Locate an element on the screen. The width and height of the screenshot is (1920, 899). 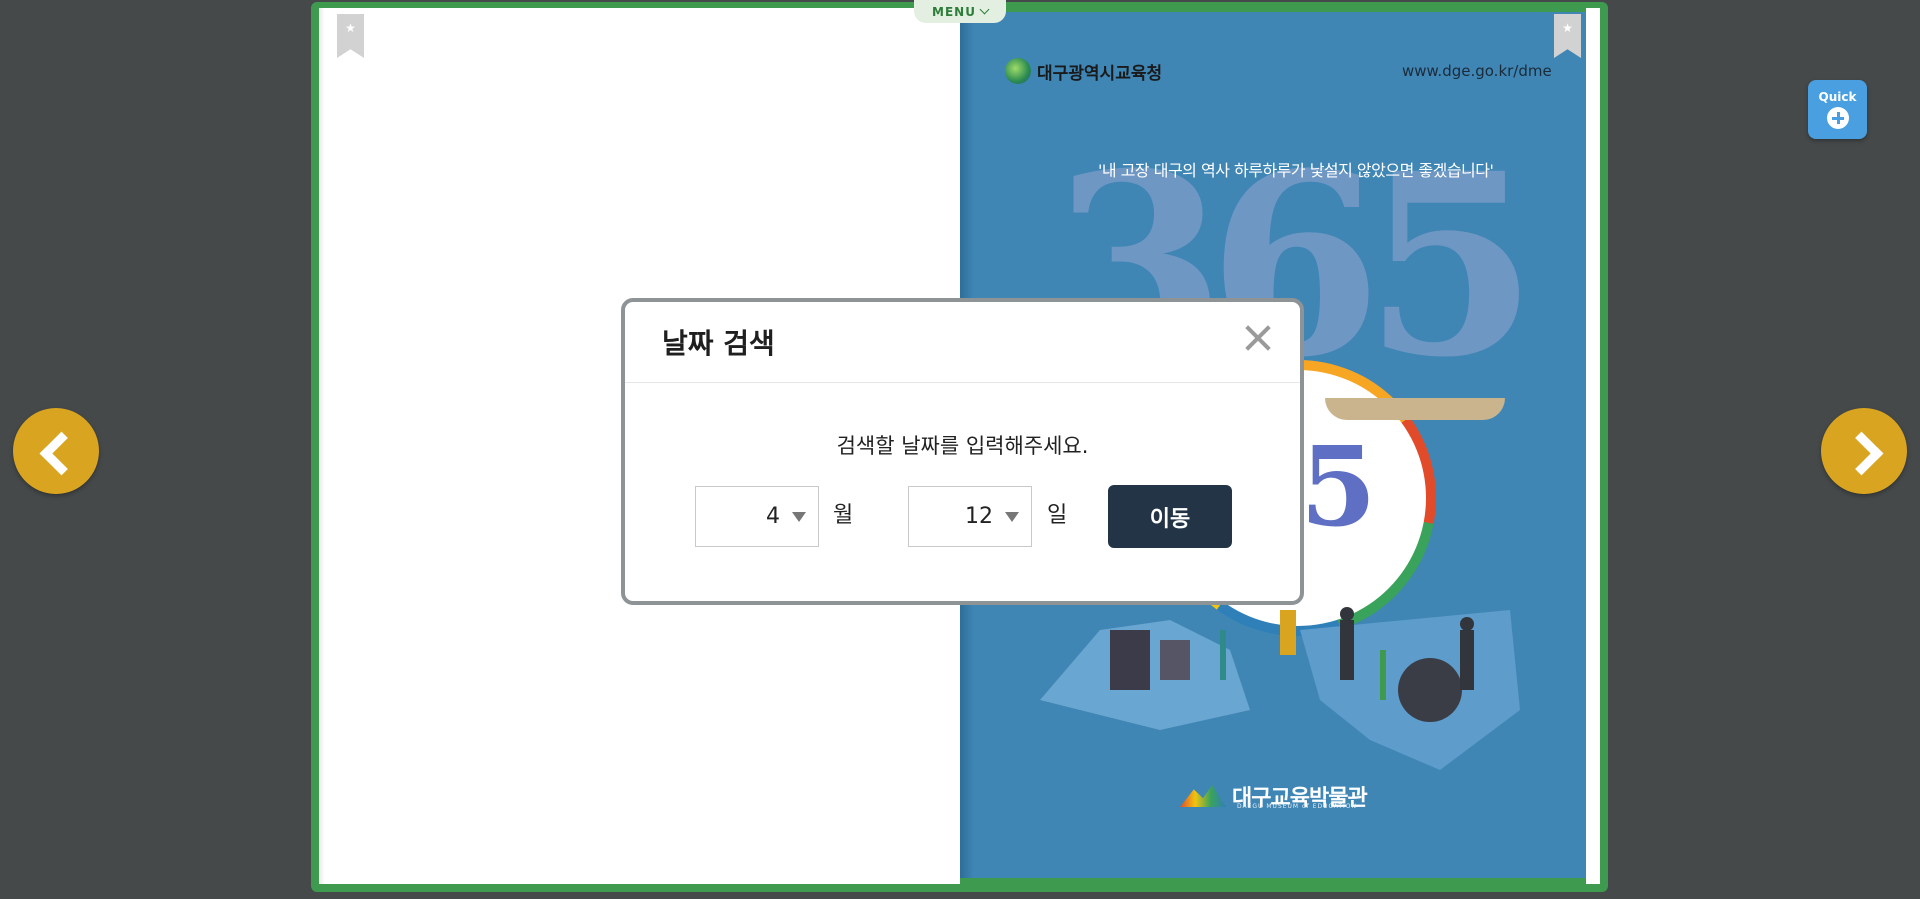
previous-page-button is located at coordinates (56, 451).